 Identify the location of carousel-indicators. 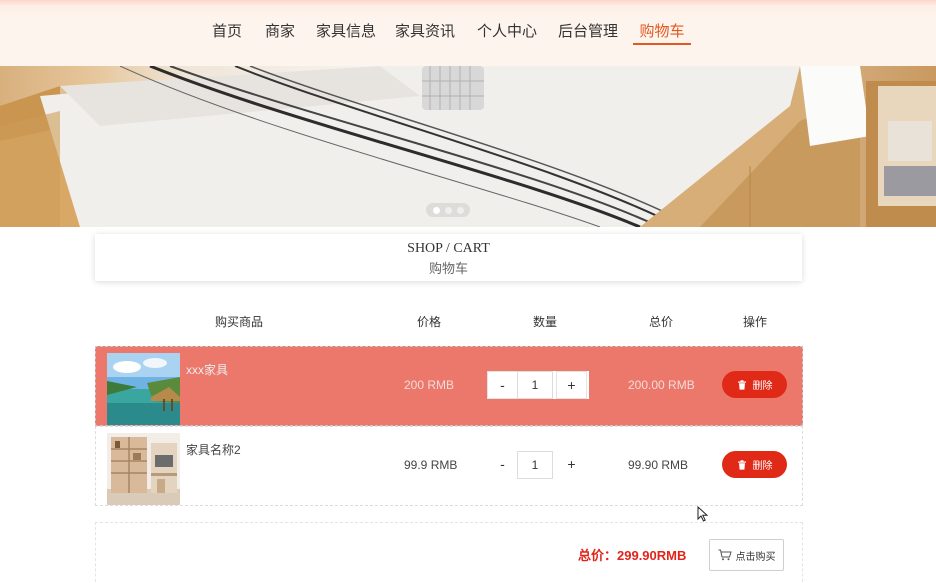
(448, 210).